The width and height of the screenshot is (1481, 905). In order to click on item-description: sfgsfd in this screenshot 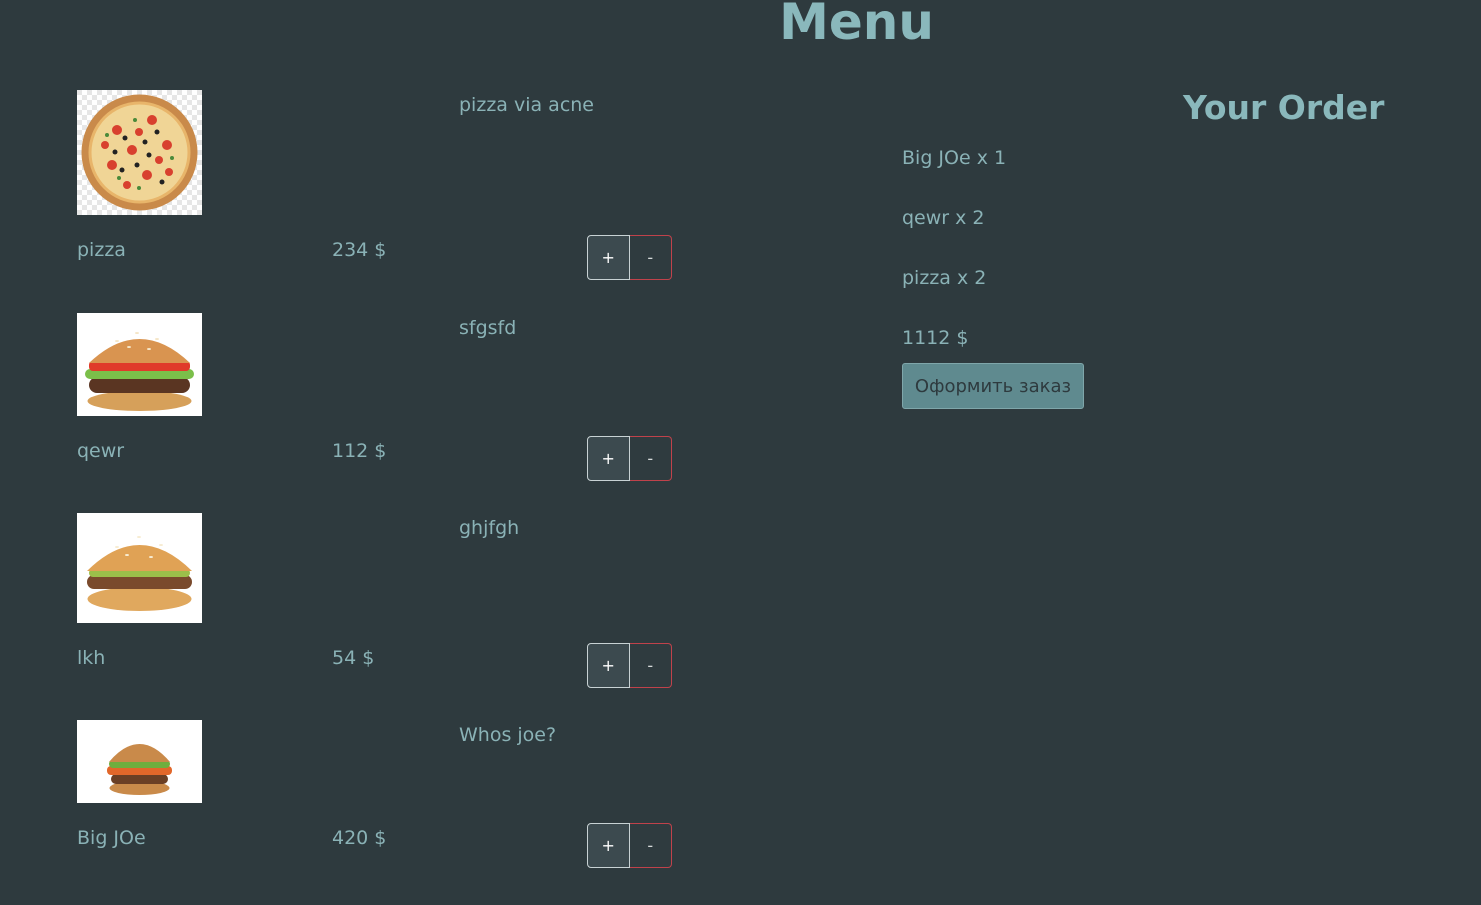, I will do `click(488, 328)`.